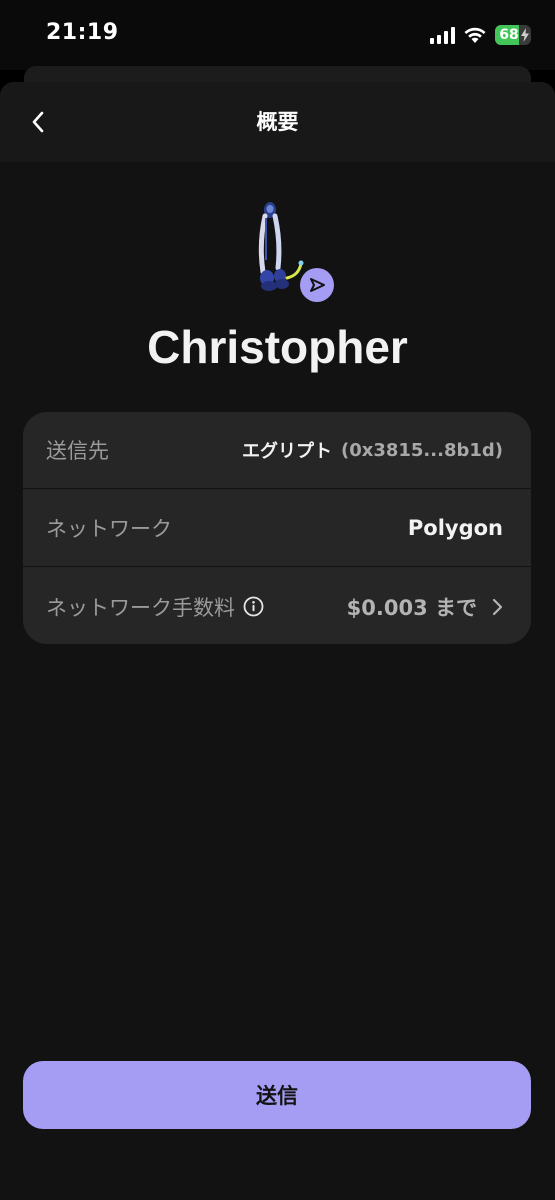 The width and height of the screenshot is (555, 1200). I want to click on recipient-name: Christopher, so click(277, 347).